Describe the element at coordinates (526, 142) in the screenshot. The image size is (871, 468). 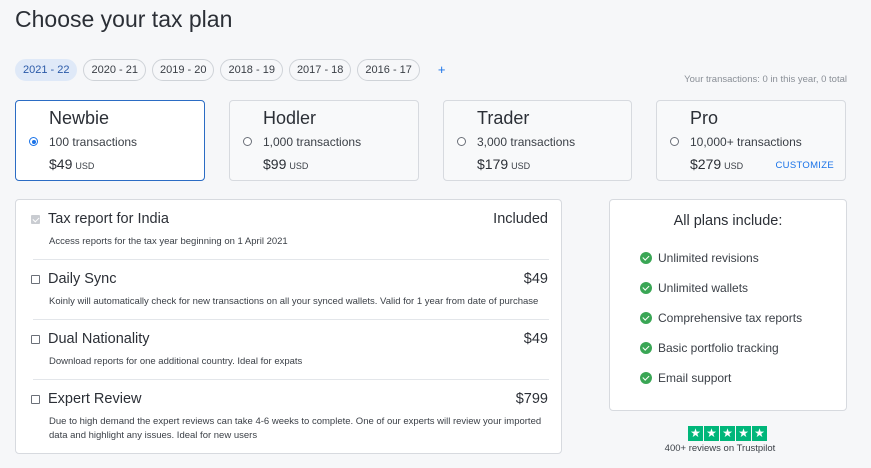
I see `plan-transactions: 3,000 transactions` at that location.